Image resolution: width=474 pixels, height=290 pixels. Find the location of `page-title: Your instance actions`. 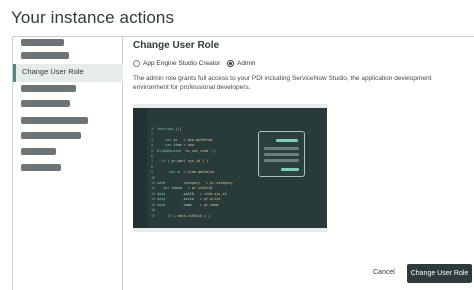

page-title: Your instance actions is located at coordinates (93, 17).